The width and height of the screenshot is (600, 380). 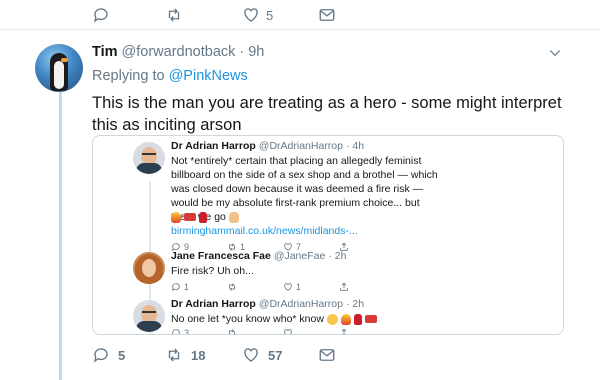 I want to click on embedded-text-3-body: No one let *you know who* know, so click(x=247, y=319).